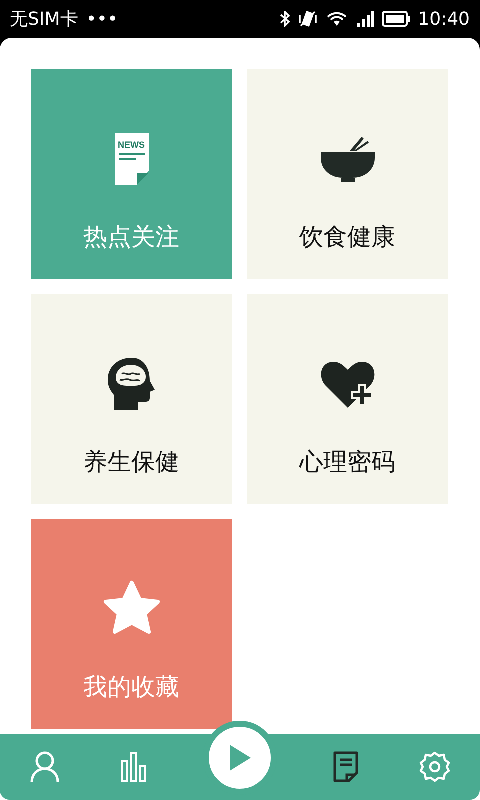 The height and width of the screenshot is (800, 480). Describe the element at coordinates (365, 19) in the screenshot. I see `signal-icon` at that location.